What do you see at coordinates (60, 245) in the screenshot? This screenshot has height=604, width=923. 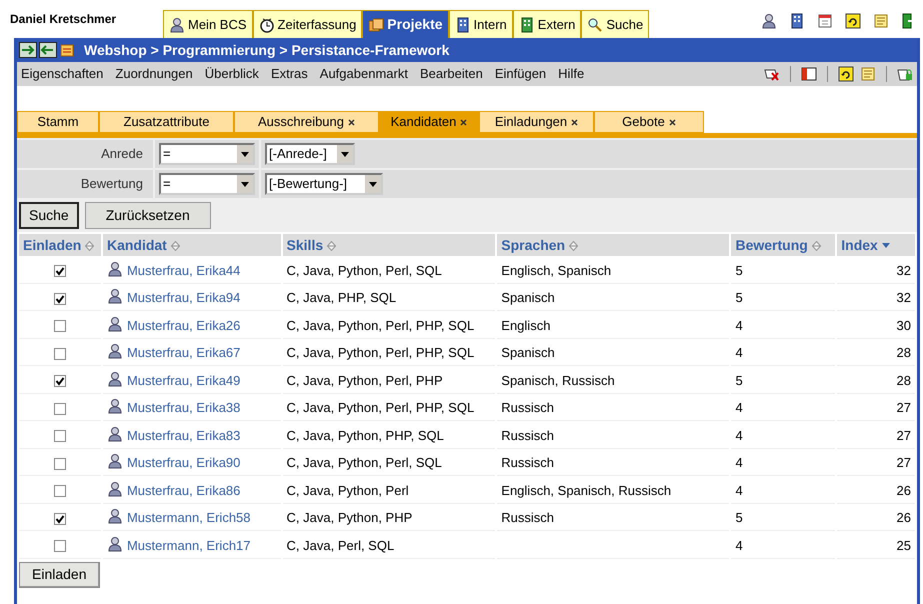 I see `column-header: Einladen` at bounding box center [60, 245].